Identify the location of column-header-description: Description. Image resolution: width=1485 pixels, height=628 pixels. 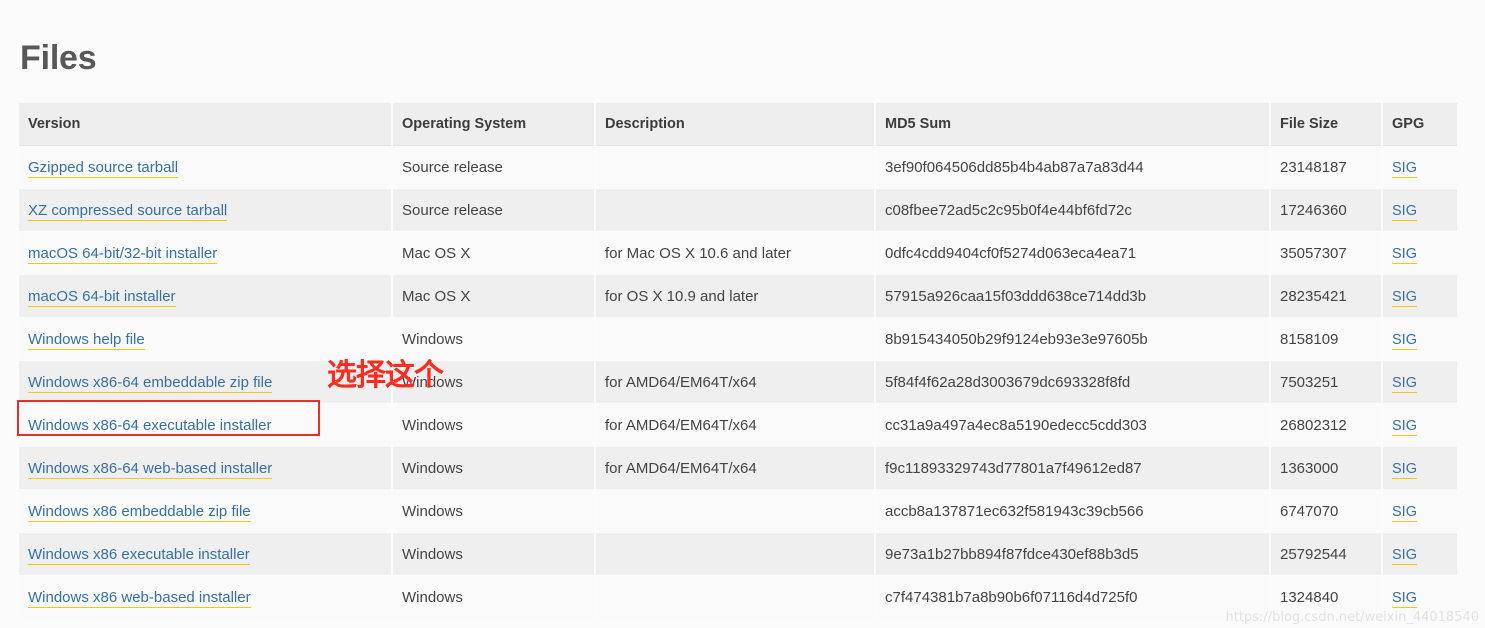
(736, 124).